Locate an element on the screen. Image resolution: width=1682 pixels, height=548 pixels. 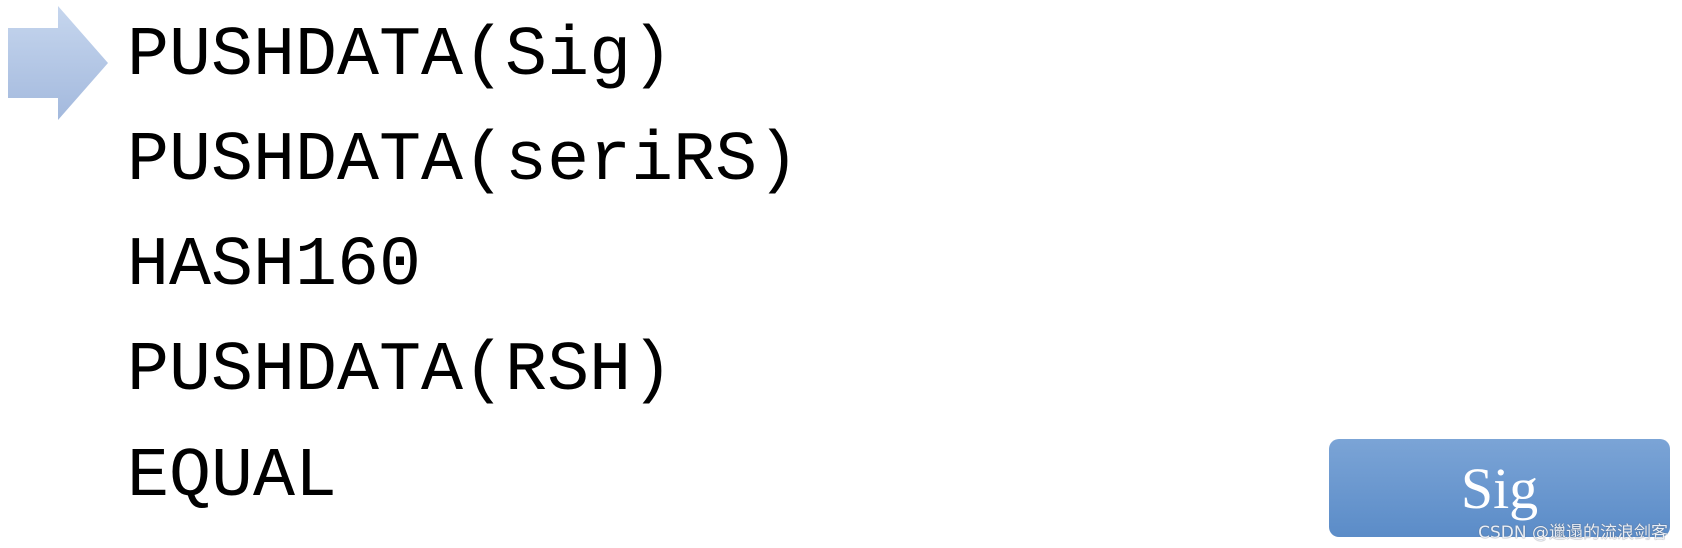
script-line-2: PUSHDATA(seriRS) is located at coordinates (463, 161).